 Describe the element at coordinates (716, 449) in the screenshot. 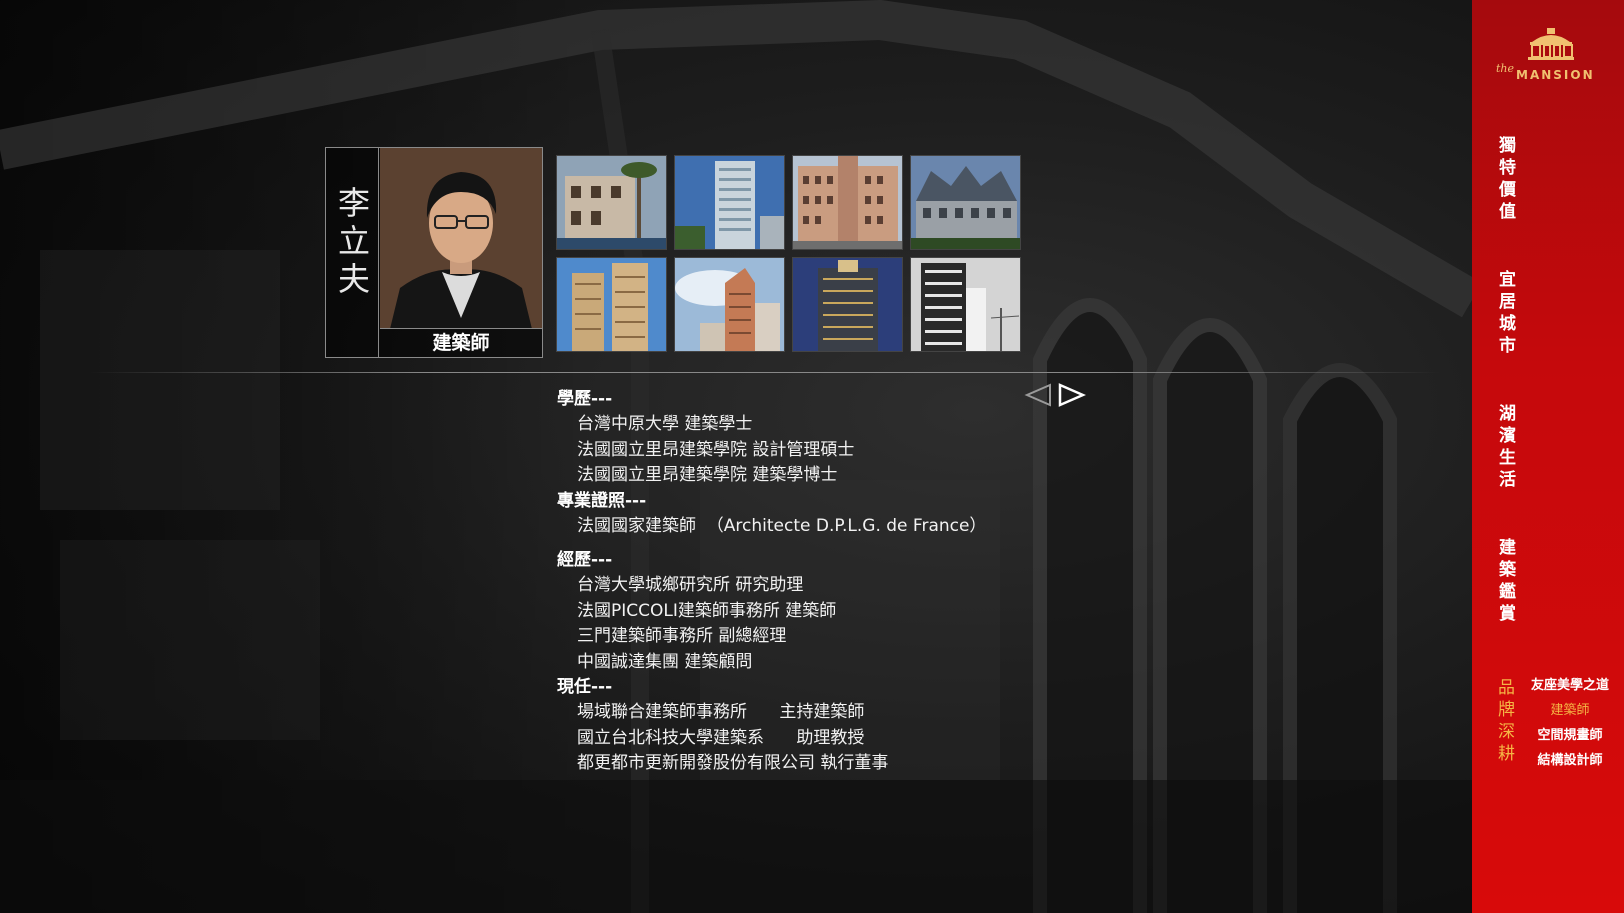

I see `education-item: 法國國立里昂建築學院 設計管理碩士` at that location.